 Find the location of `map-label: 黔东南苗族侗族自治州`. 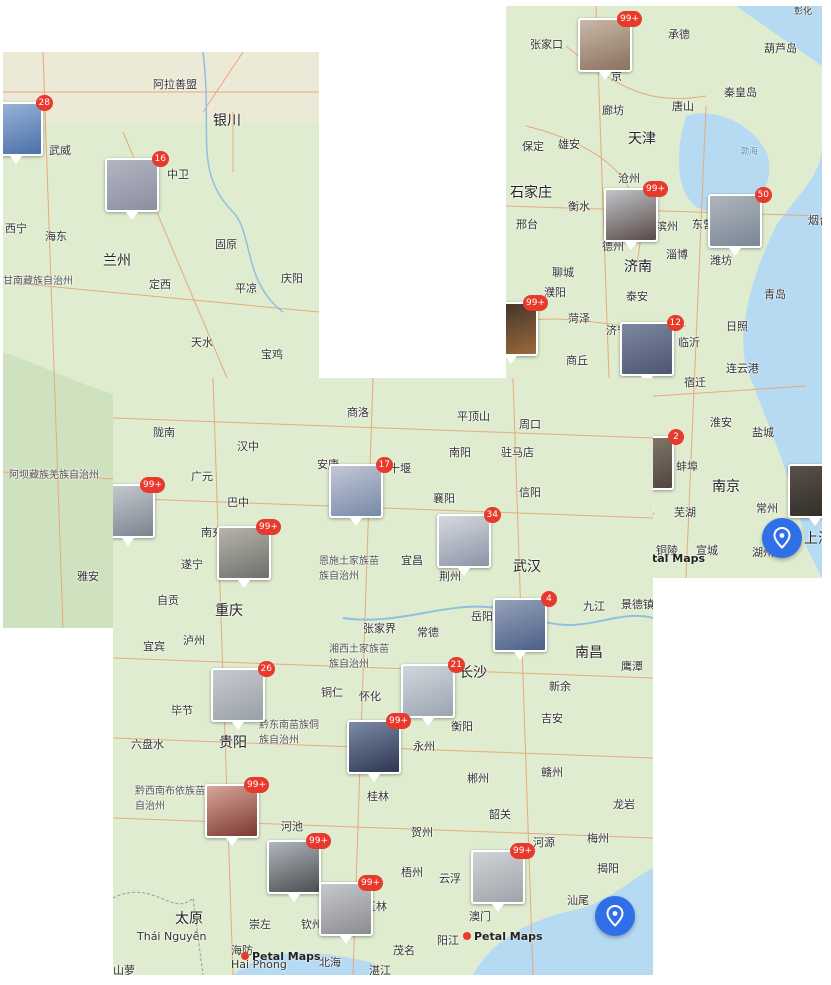

map-label: 黔东南苗族侗族自治州 is located at coordinates (289, 733).